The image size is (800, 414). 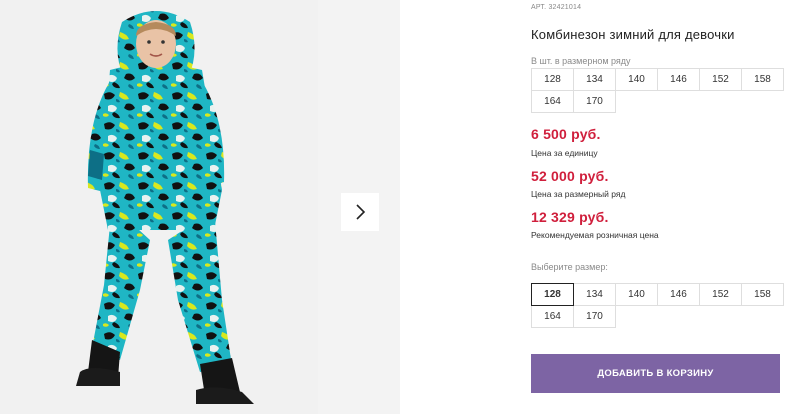 I want to click on gallery-next-button, so click(x=360, y=212).